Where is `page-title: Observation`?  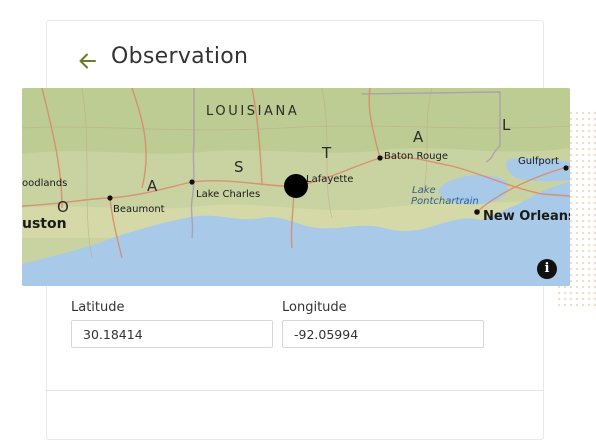 page-title: Observation is located at coordinates (180, 56).